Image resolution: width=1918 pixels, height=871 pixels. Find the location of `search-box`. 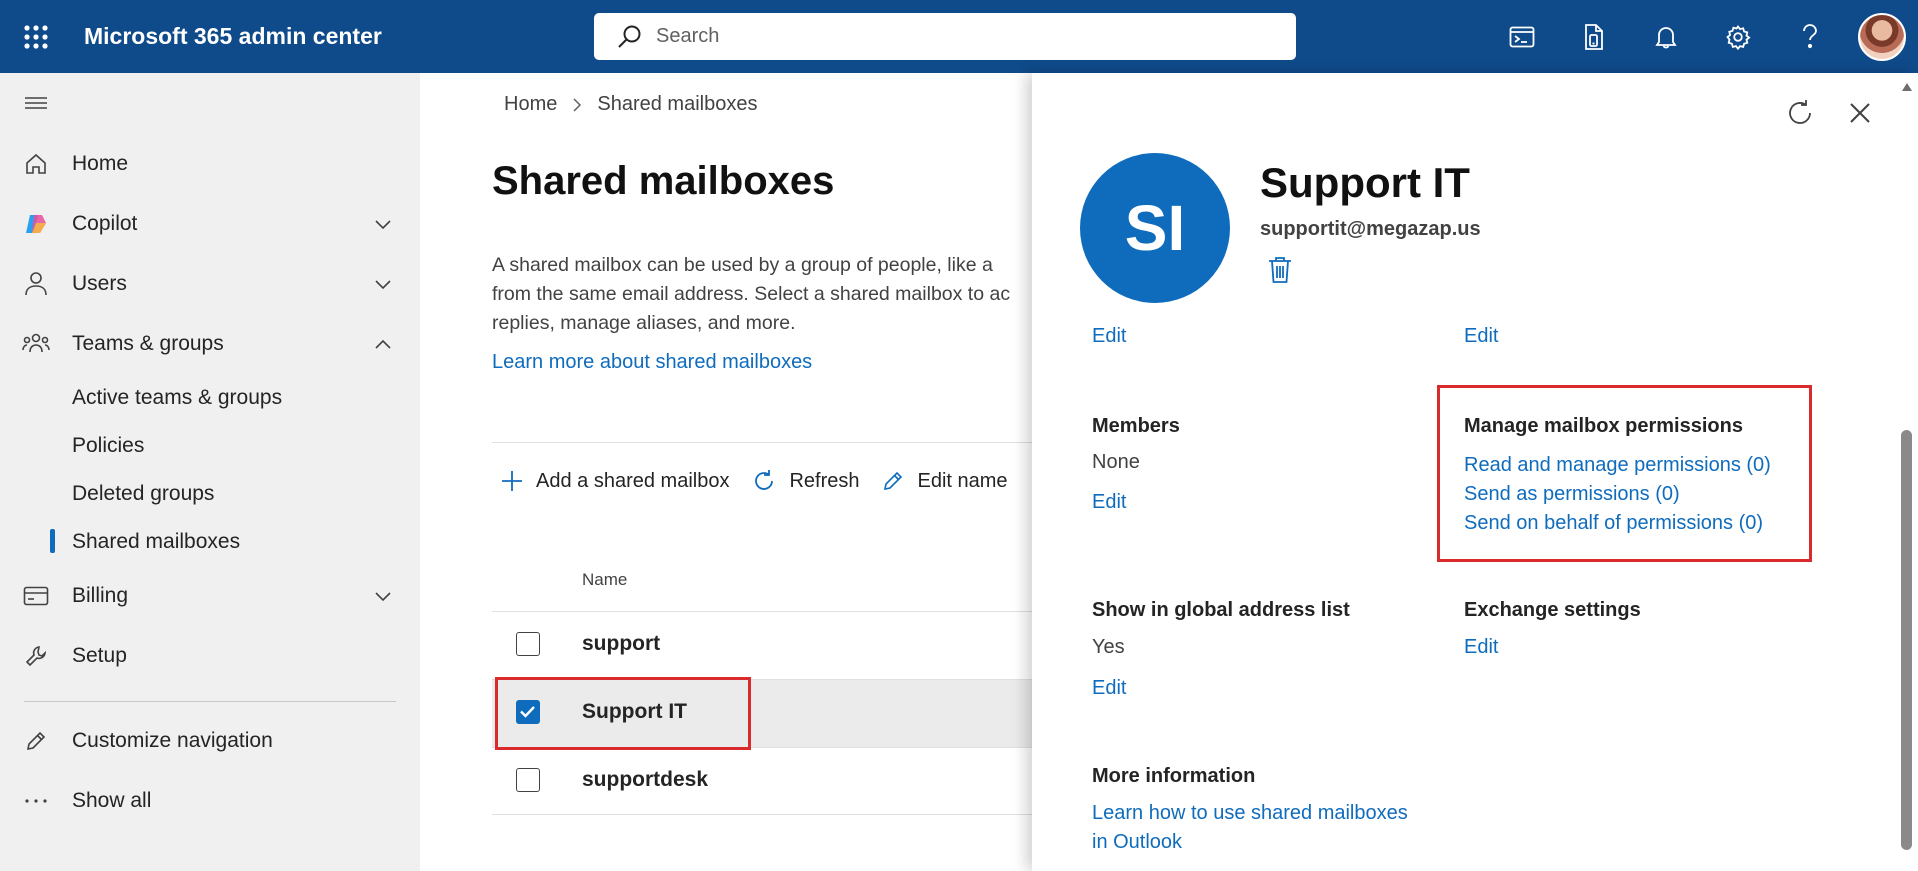

search-box is located at coordinates (945, 36).